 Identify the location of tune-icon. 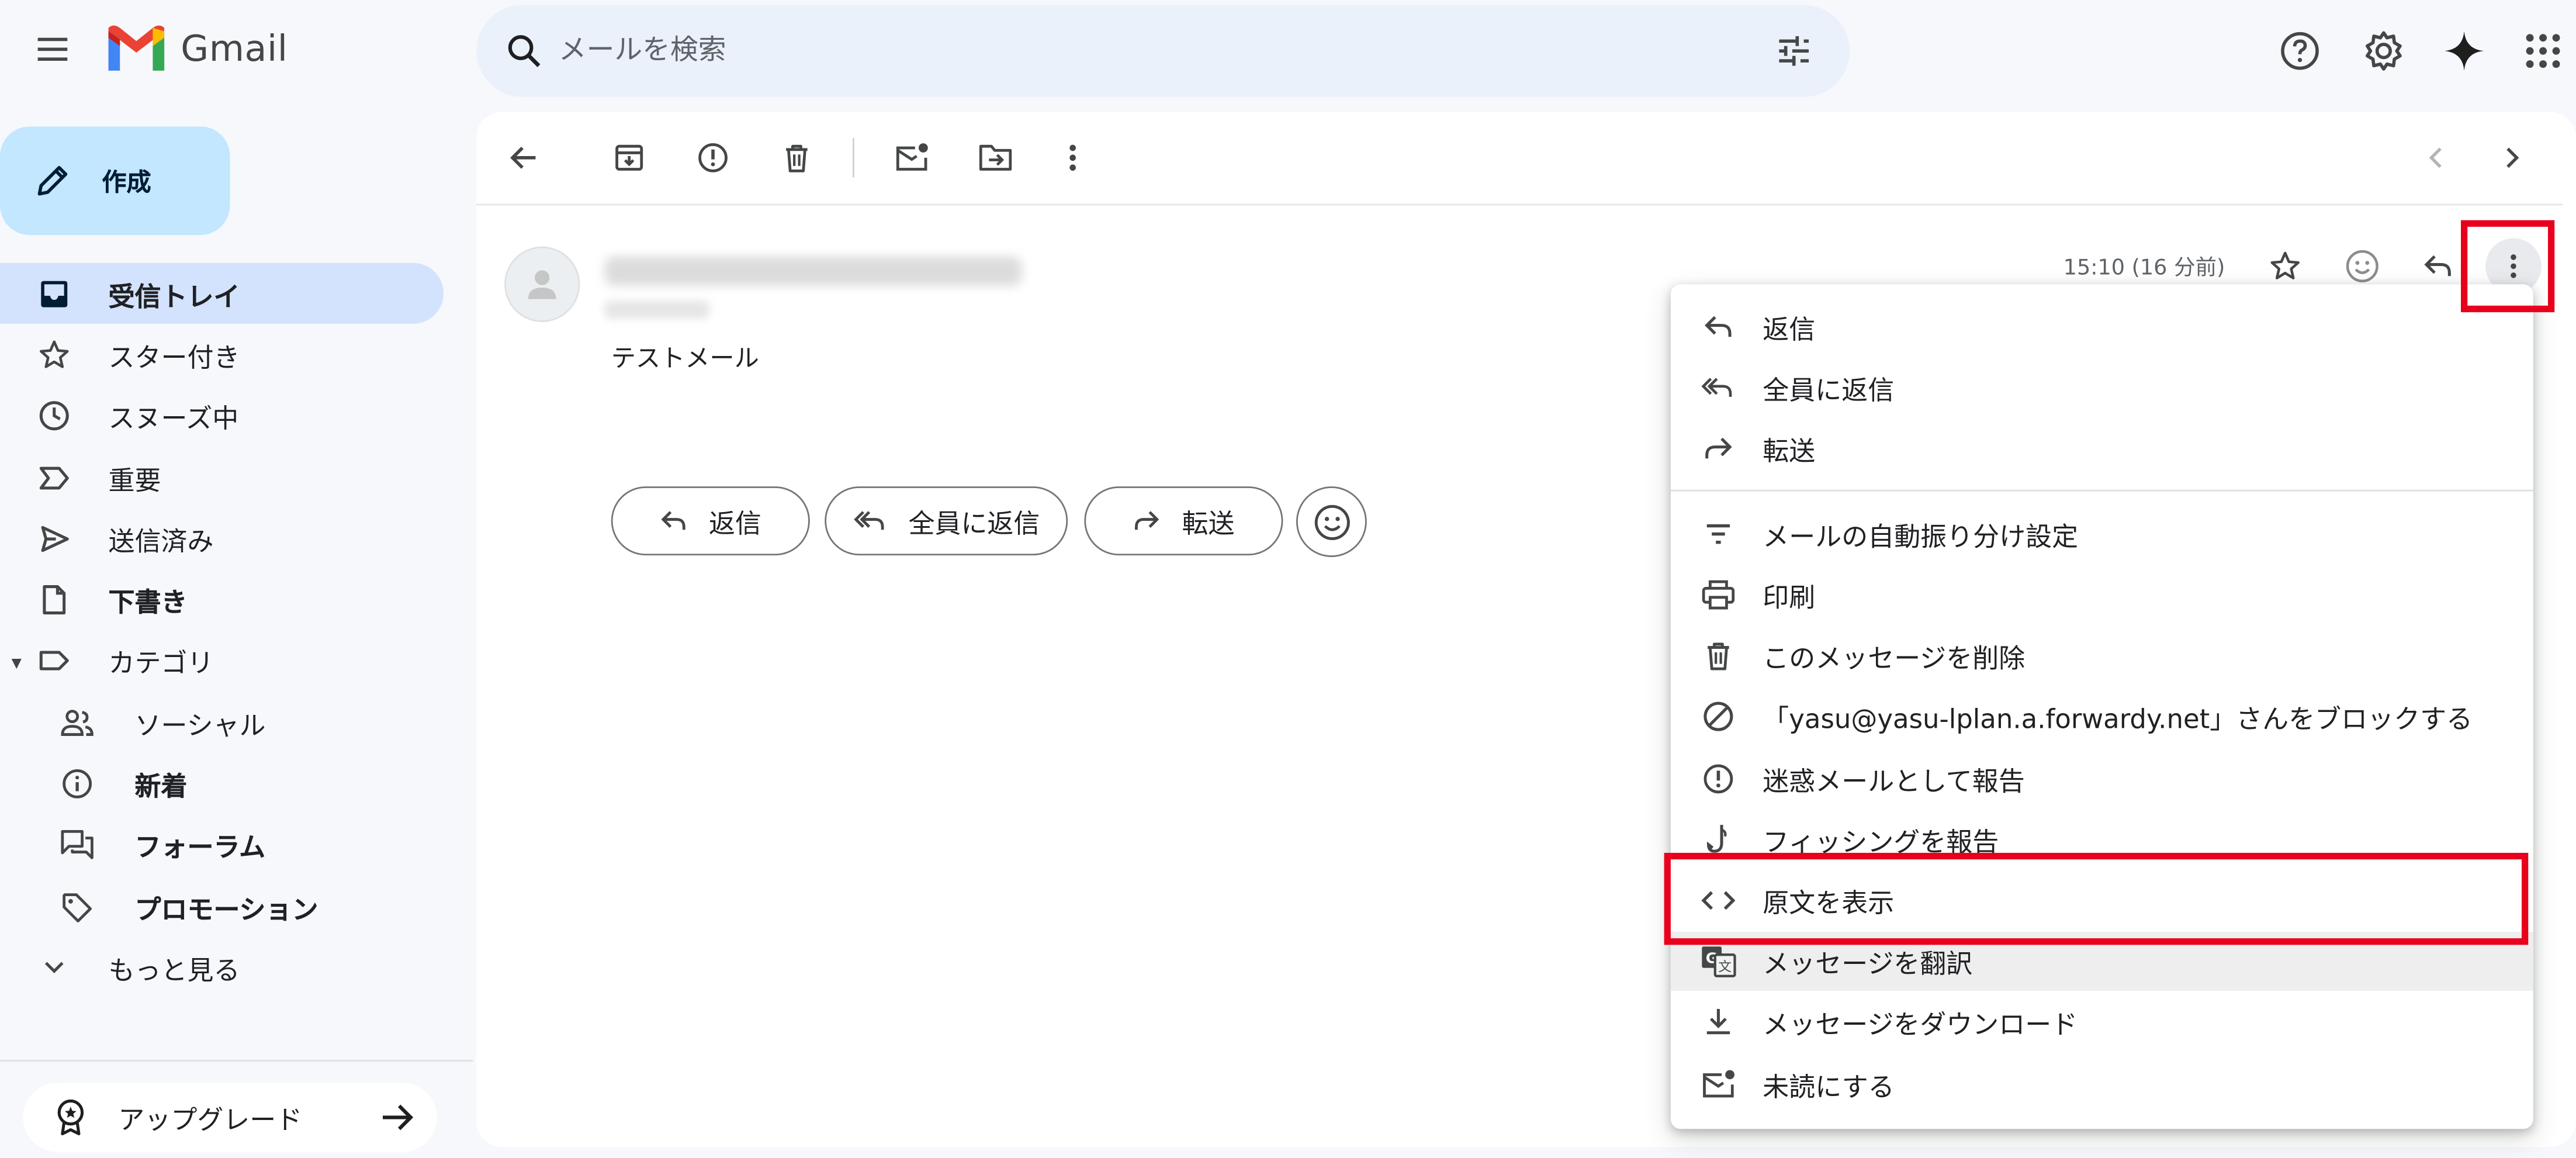
(1794, 51).